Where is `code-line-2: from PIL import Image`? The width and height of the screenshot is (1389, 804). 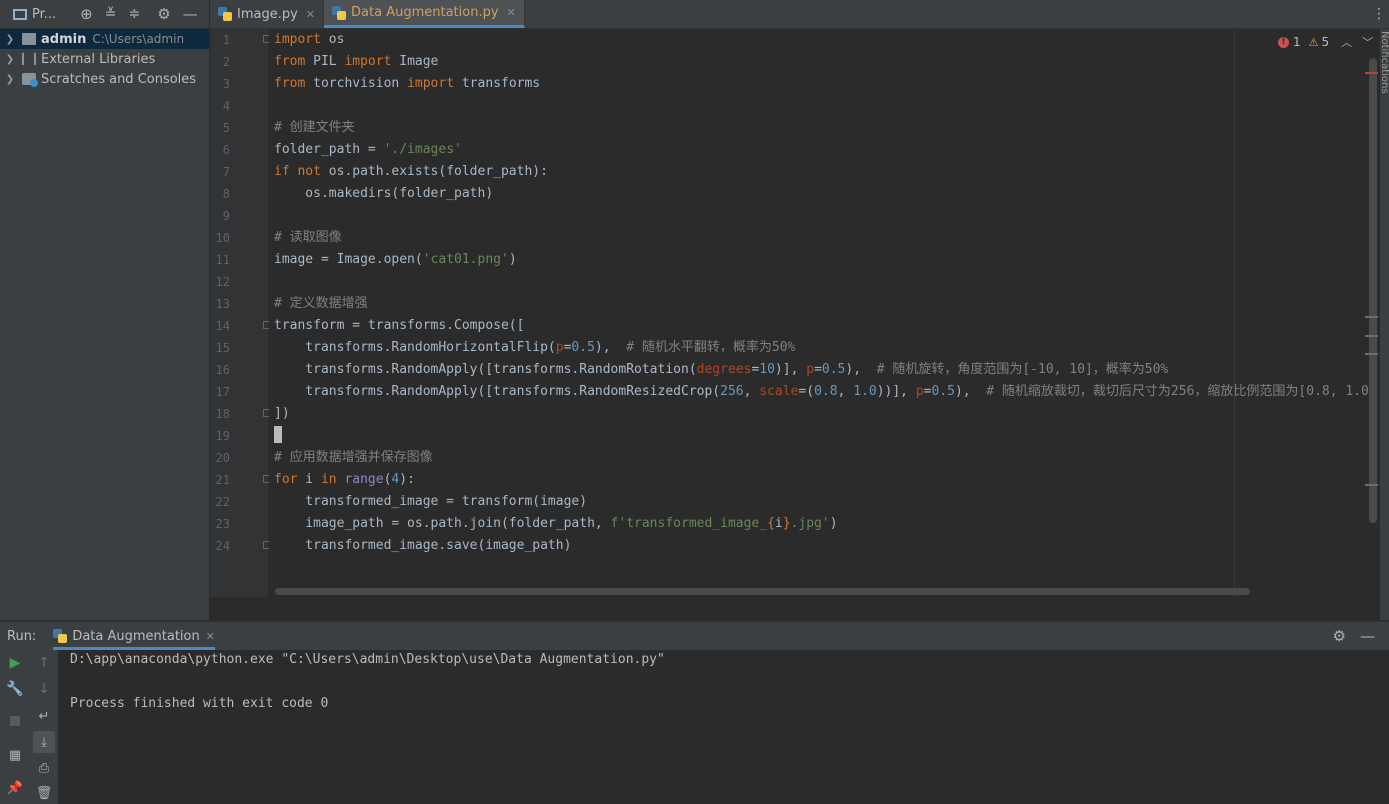 code-line-2: from PIL import Image is located at coordinates (356, 61).